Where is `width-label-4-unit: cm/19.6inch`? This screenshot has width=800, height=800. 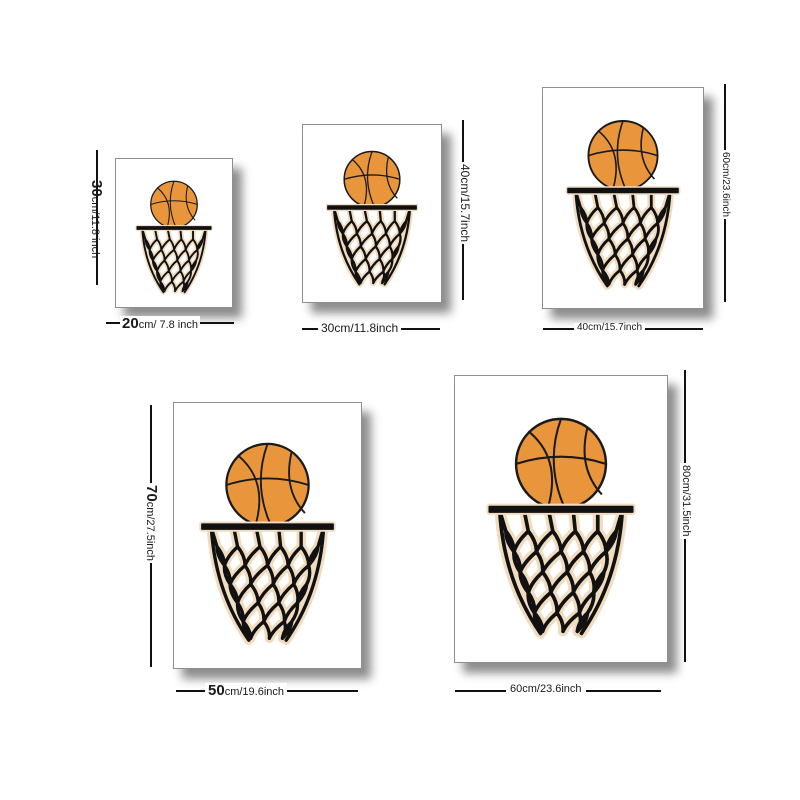 width-label-4-unit: cm/19.6inch is located at coordinates (254, 692).